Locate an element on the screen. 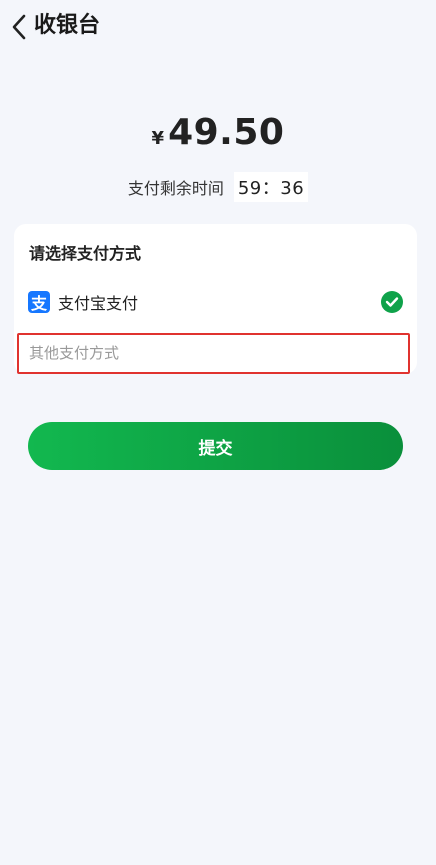 Image resolution: width=436 pixels, height=865 pixels. check-circle-icon is located at coordinates (392, 302).